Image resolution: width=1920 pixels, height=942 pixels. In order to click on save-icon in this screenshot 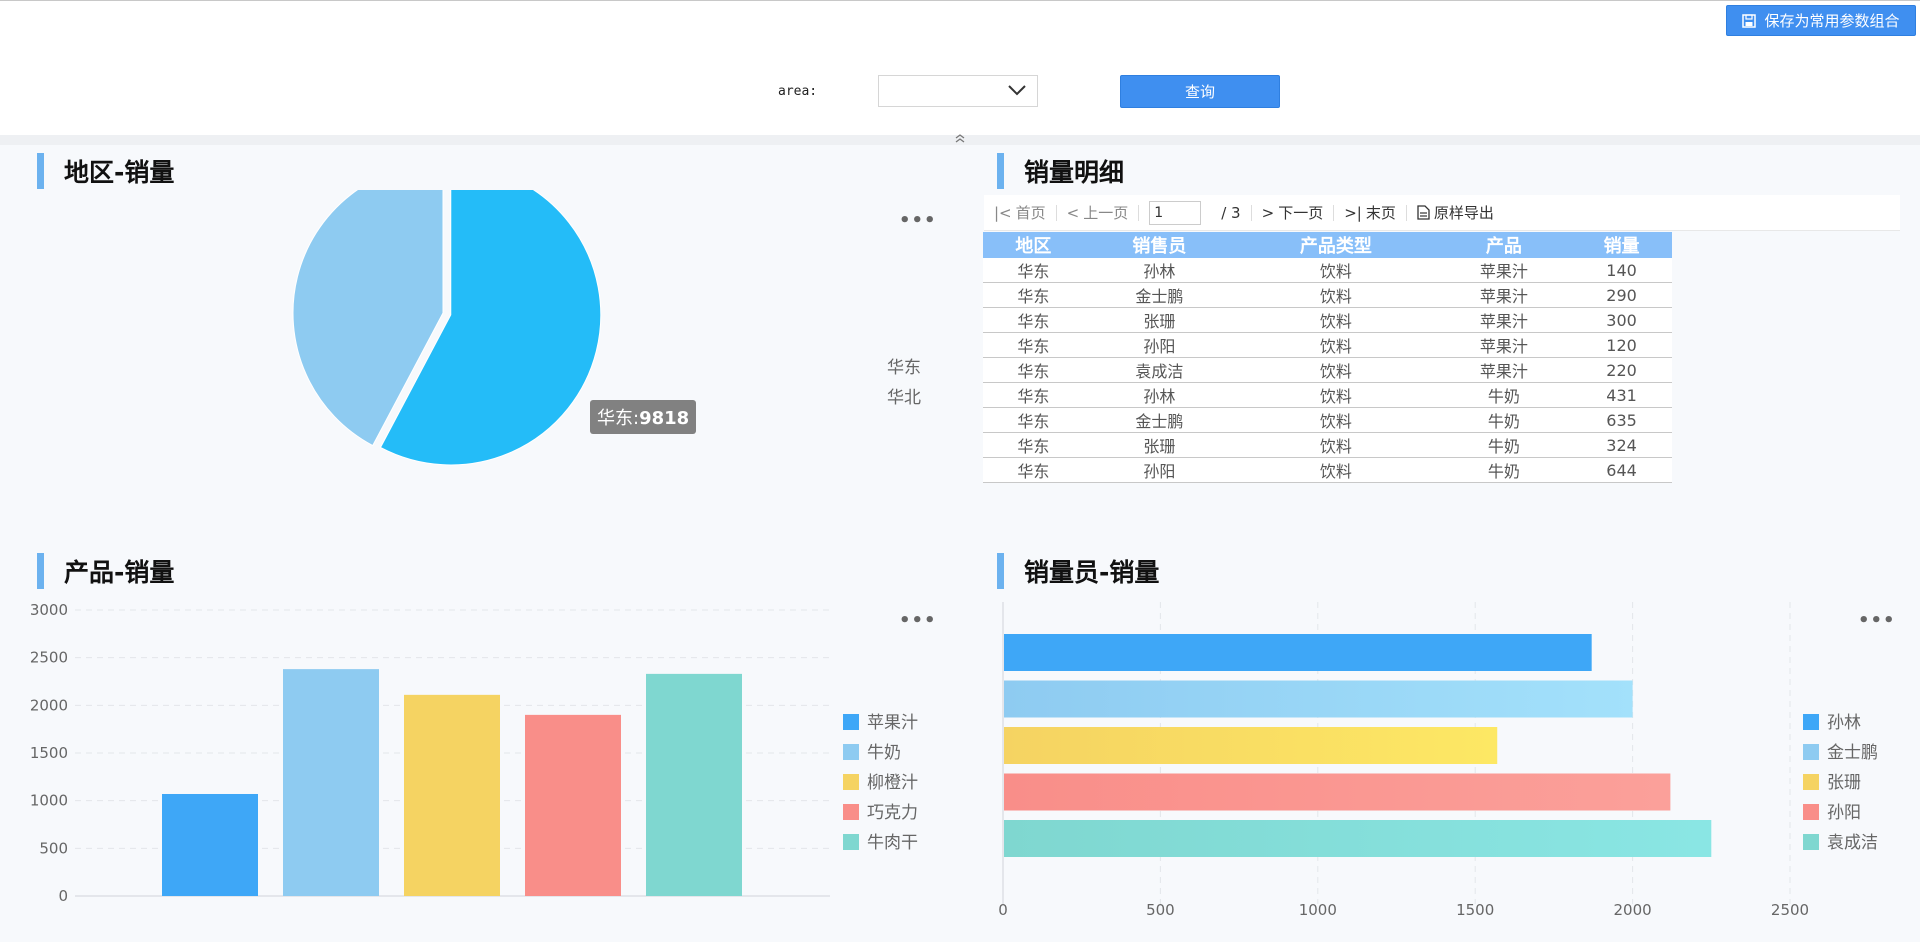, I will do `click(1749, 20)`.